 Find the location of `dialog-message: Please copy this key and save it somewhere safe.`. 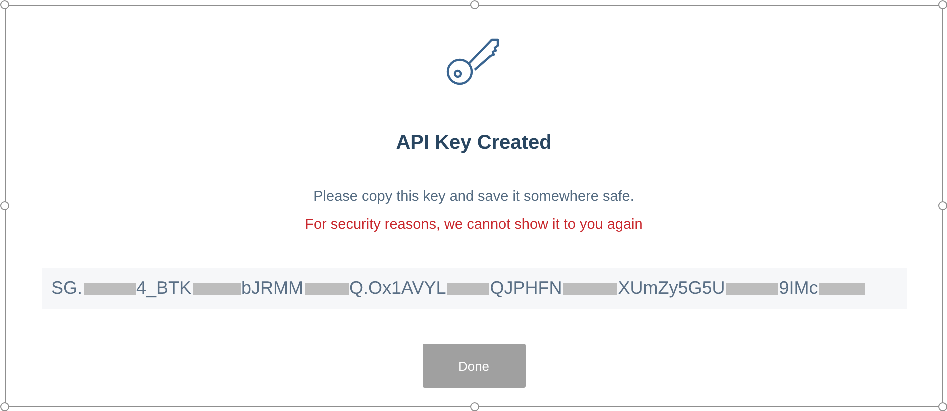

dialog-message: Please copy this key and save it somewhere safe. is located at coordinates (474, 197).